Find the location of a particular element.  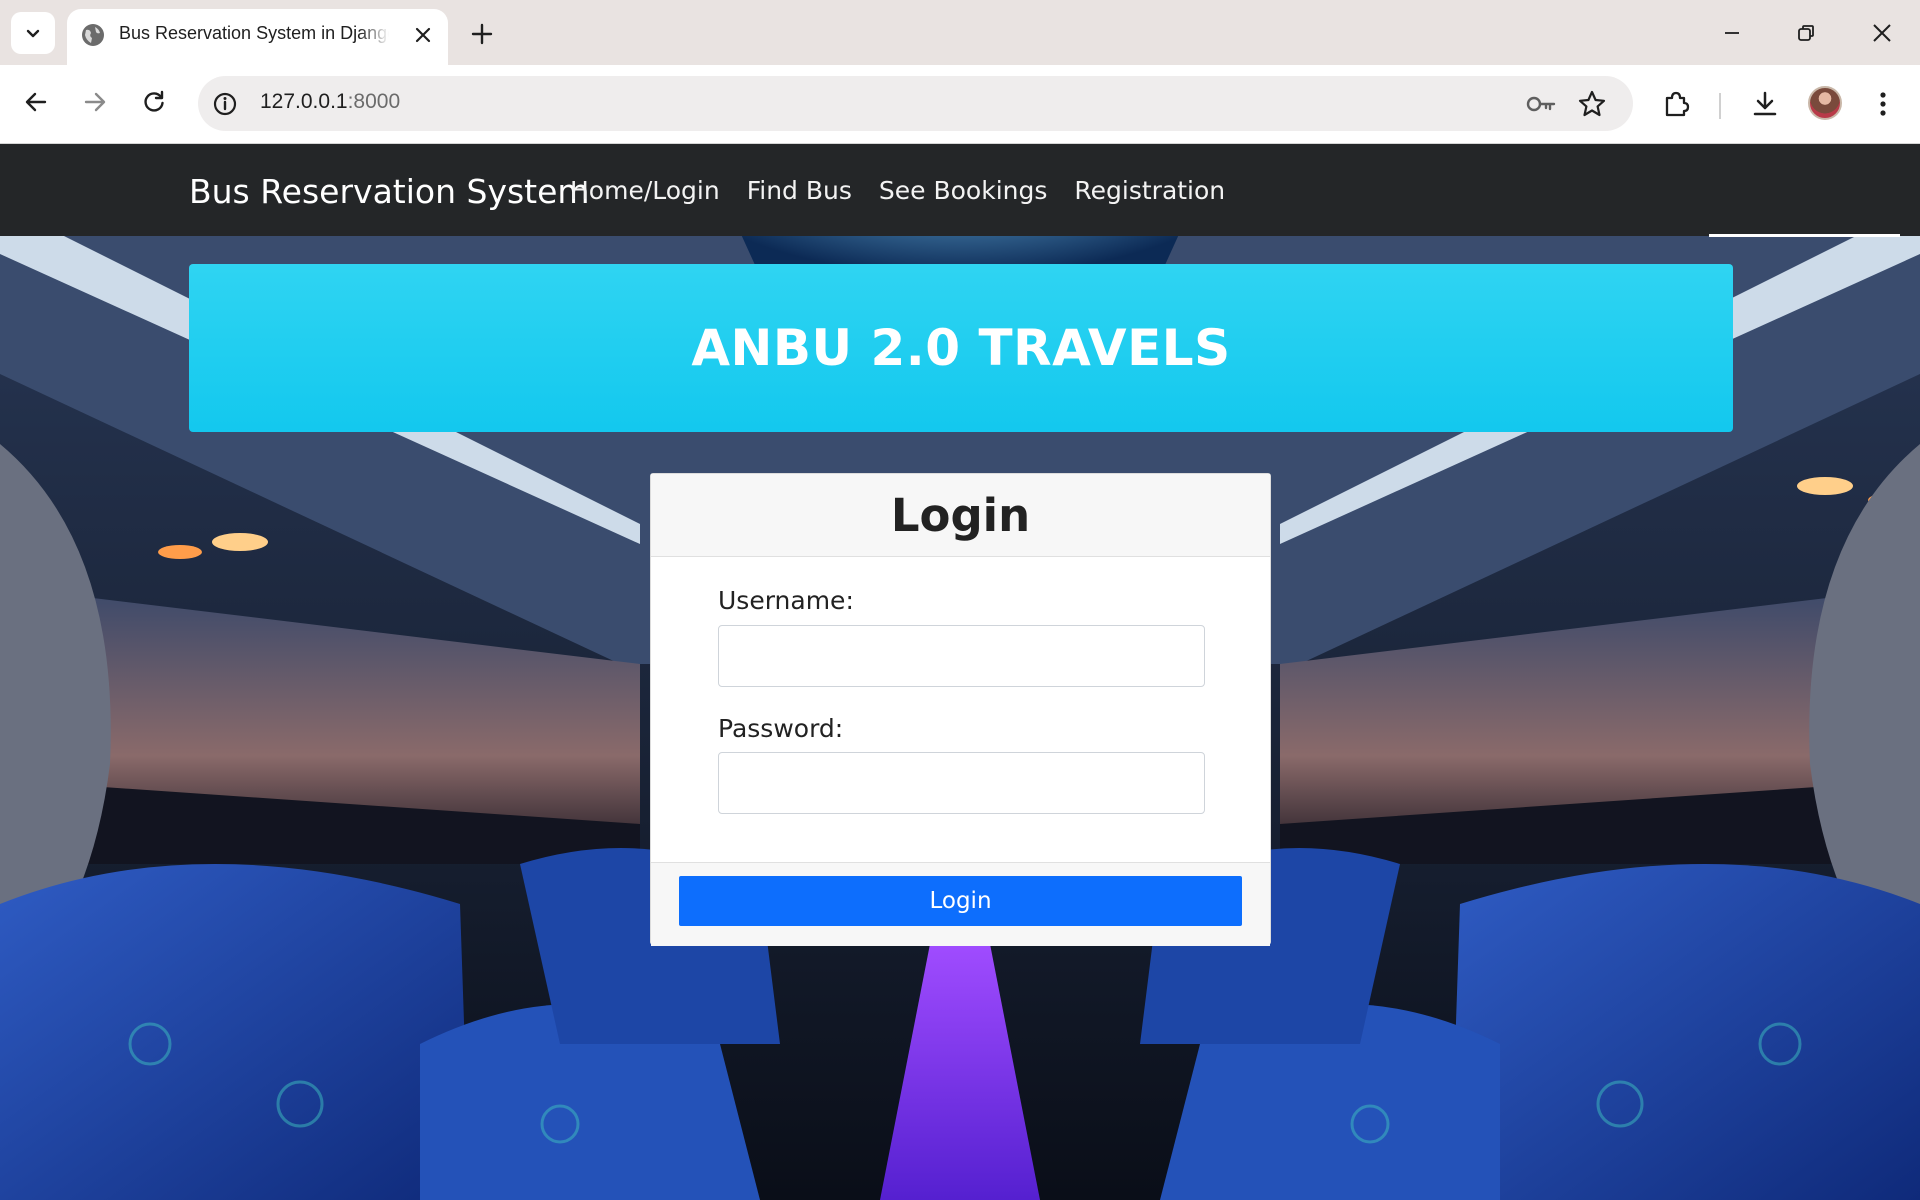

site-info-icon is located at coordinates (225, 104).